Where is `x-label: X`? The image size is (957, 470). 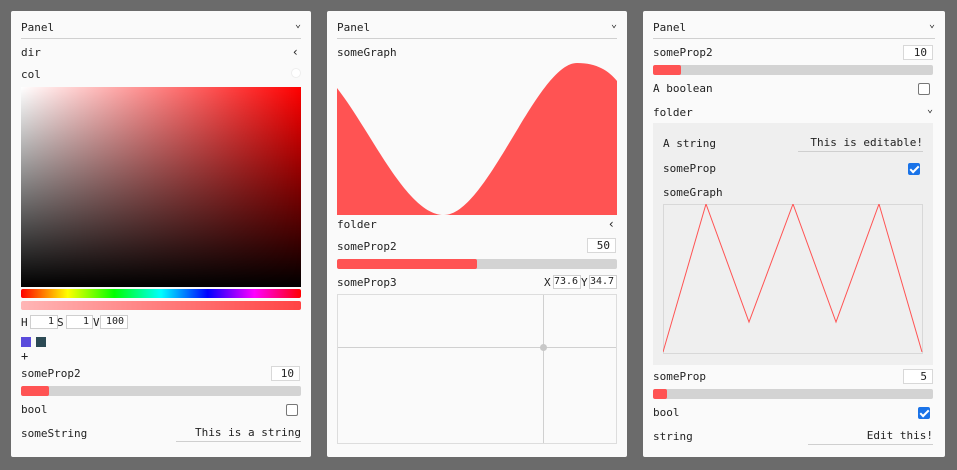 x-label: X is located at coordinates (547, 282).